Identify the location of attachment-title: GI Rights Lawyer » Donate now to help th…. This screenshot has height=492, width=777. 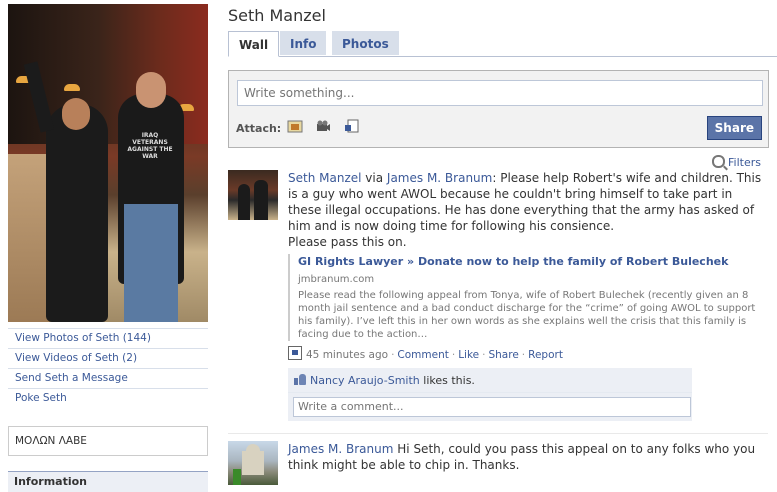
(528, 262).